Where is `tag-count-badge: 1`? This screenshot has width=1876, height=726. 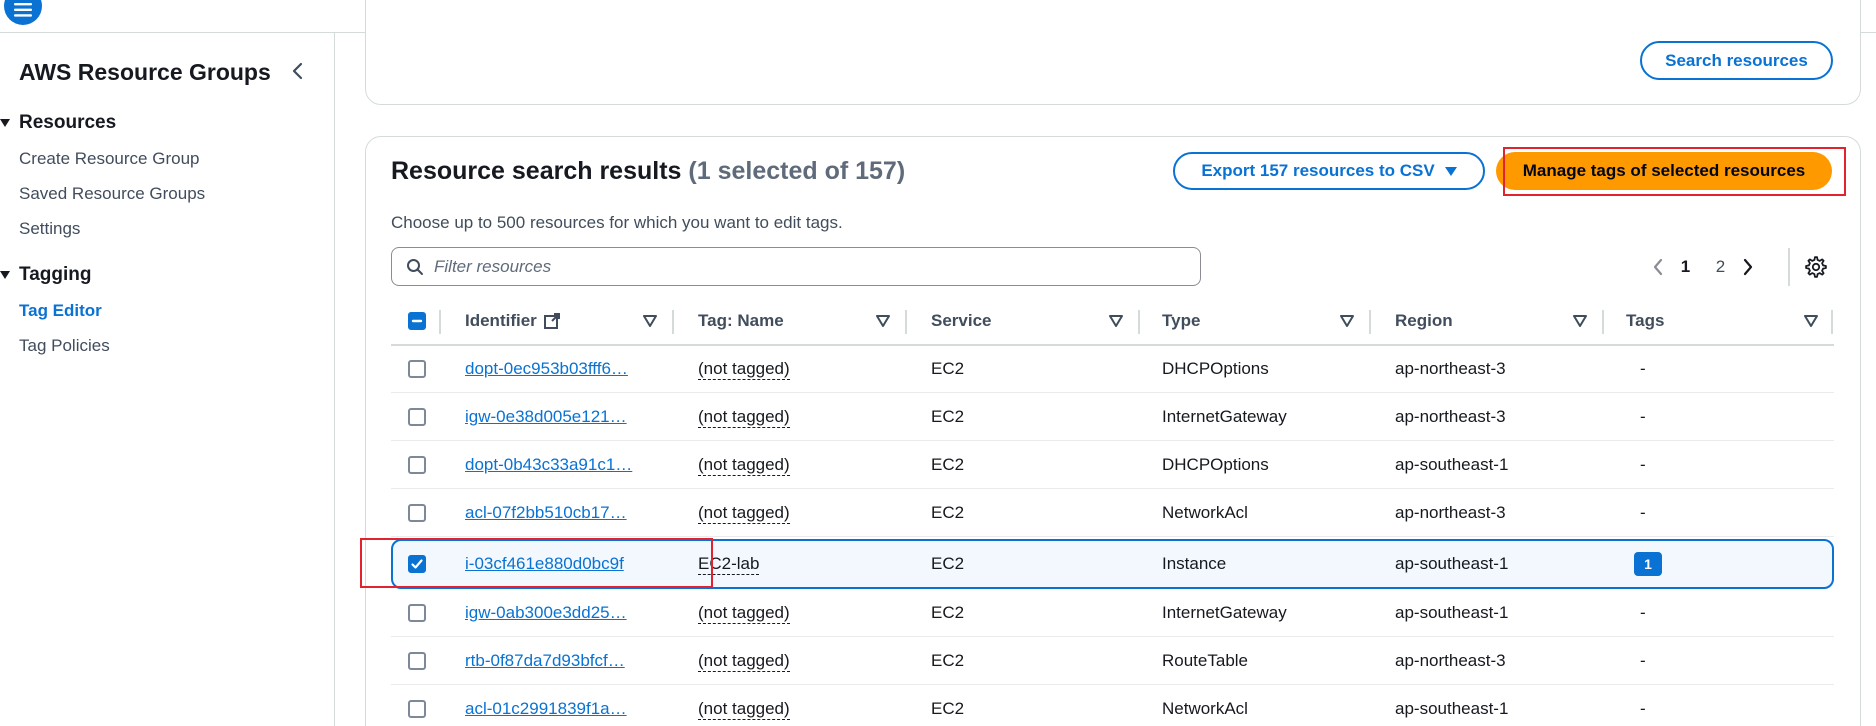
tag-count-badge: 1 is located at coordinates (1648, 564).